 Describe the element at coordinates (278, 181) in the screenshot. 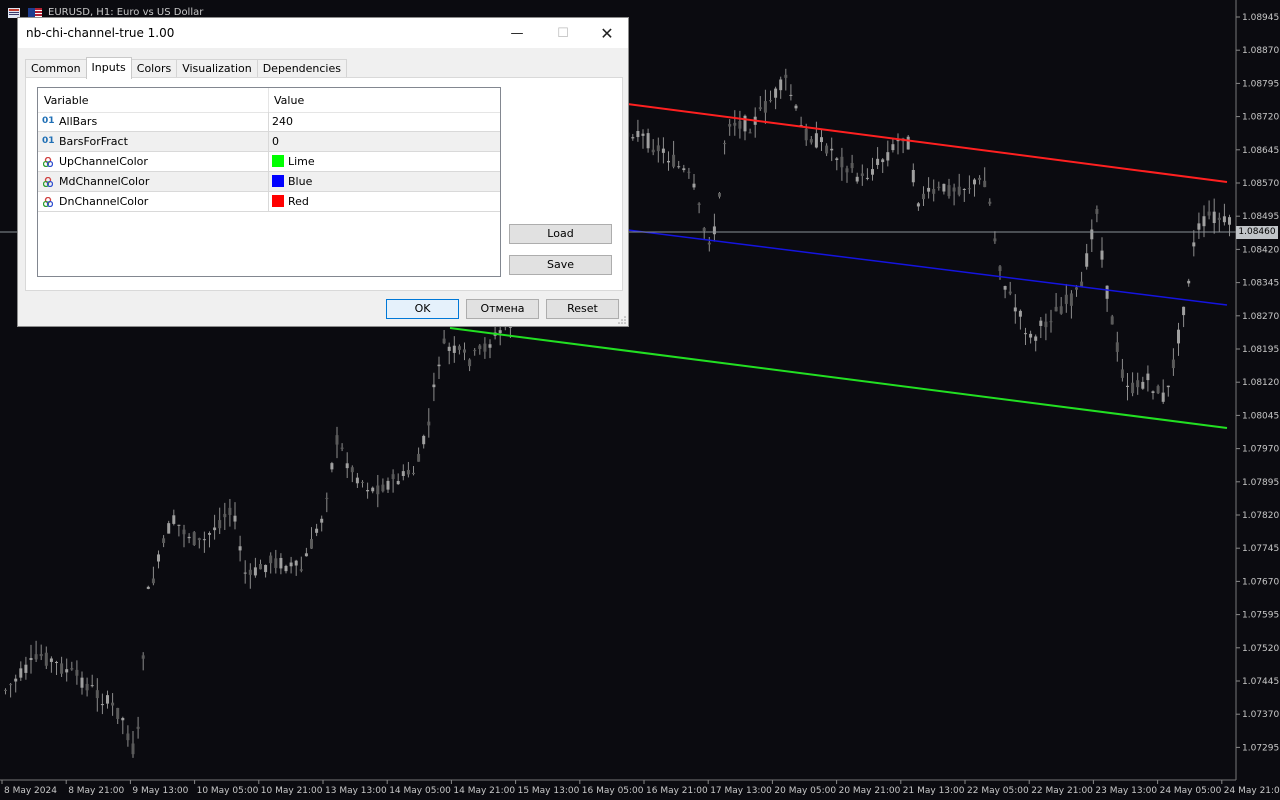

I see `color-swatch-blue` at that location.